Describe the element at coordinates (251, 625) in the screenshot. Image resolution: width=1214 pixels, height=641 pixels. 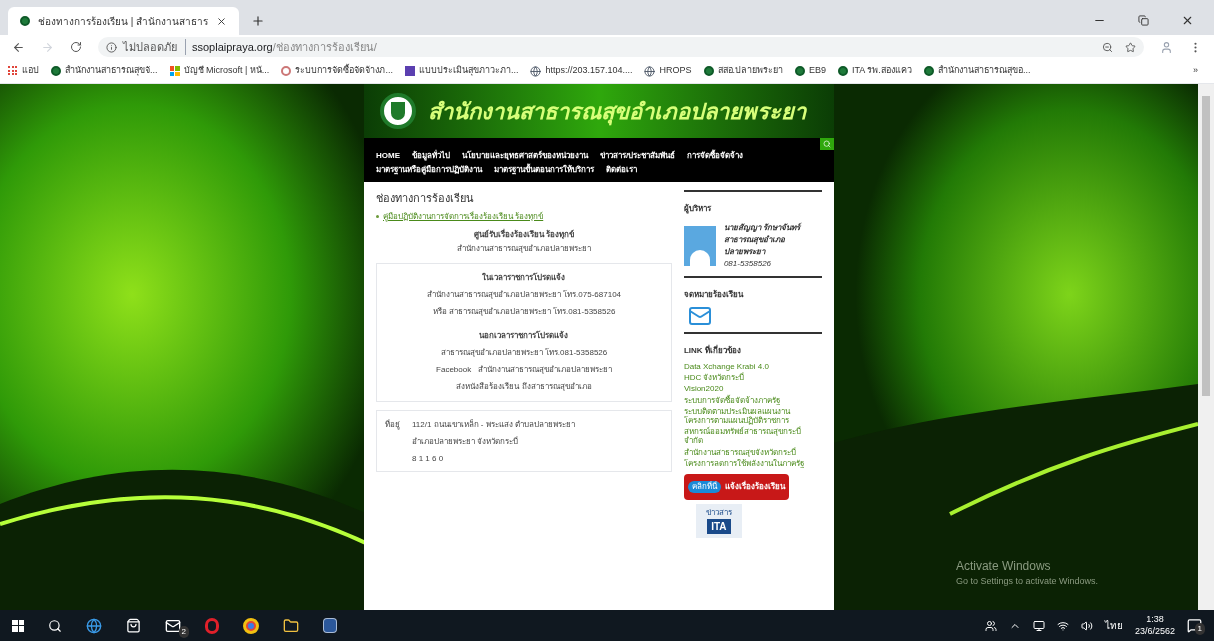
I see `chrome-icon` at that location.